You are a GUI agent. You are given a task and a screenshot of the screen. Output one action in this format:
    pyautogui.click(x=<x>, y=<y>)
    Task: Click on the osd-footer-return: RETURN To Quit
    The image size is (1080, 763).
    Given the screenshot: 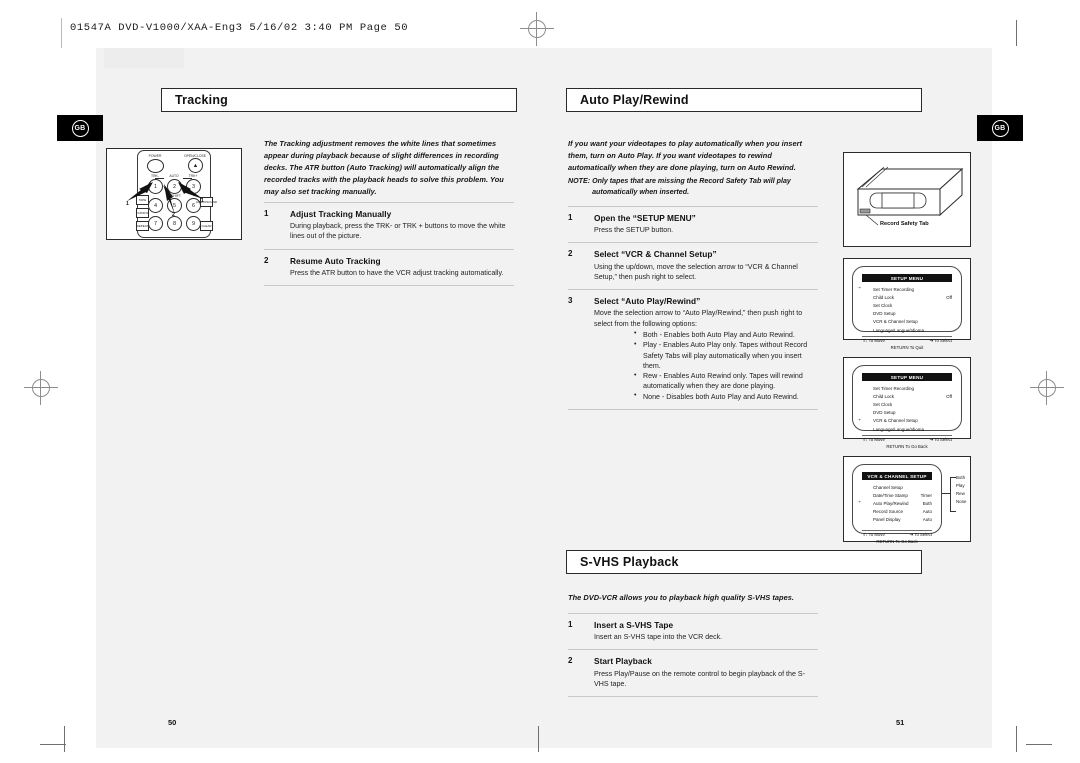 What is the action you would take?
    pyautogui.click(x=907, y=347)
    